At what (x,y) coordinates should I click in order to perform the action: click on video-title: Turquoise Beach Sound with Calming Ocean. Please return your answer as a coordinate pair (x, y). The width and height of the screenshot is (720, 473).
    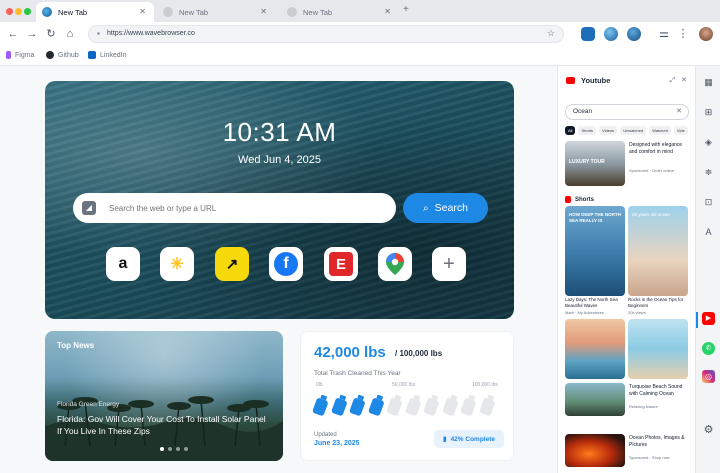
    Looking at the image, I should click on (659, 390).